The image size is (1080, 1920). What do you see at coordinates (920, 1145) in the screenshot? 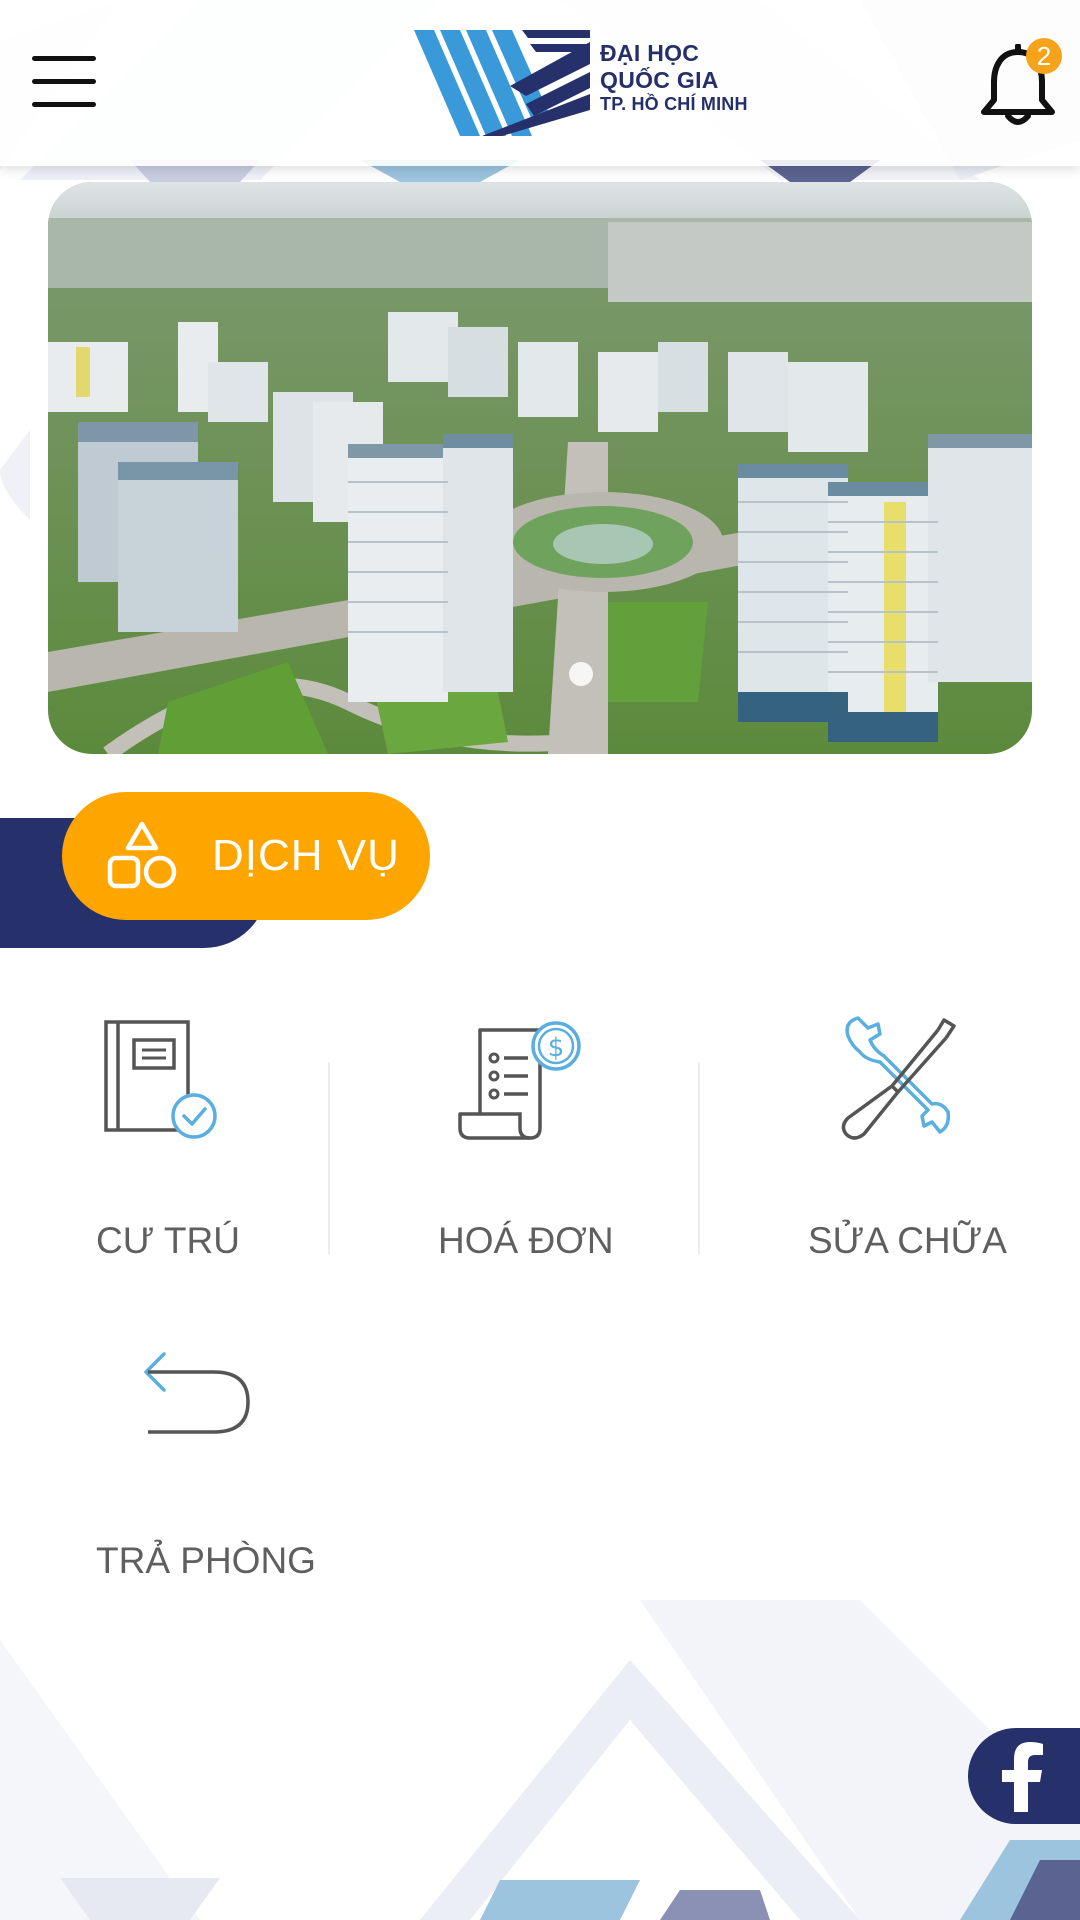
I see `service-sua-chua: SỬA CHỮA` at bounding box center [920, 1145].